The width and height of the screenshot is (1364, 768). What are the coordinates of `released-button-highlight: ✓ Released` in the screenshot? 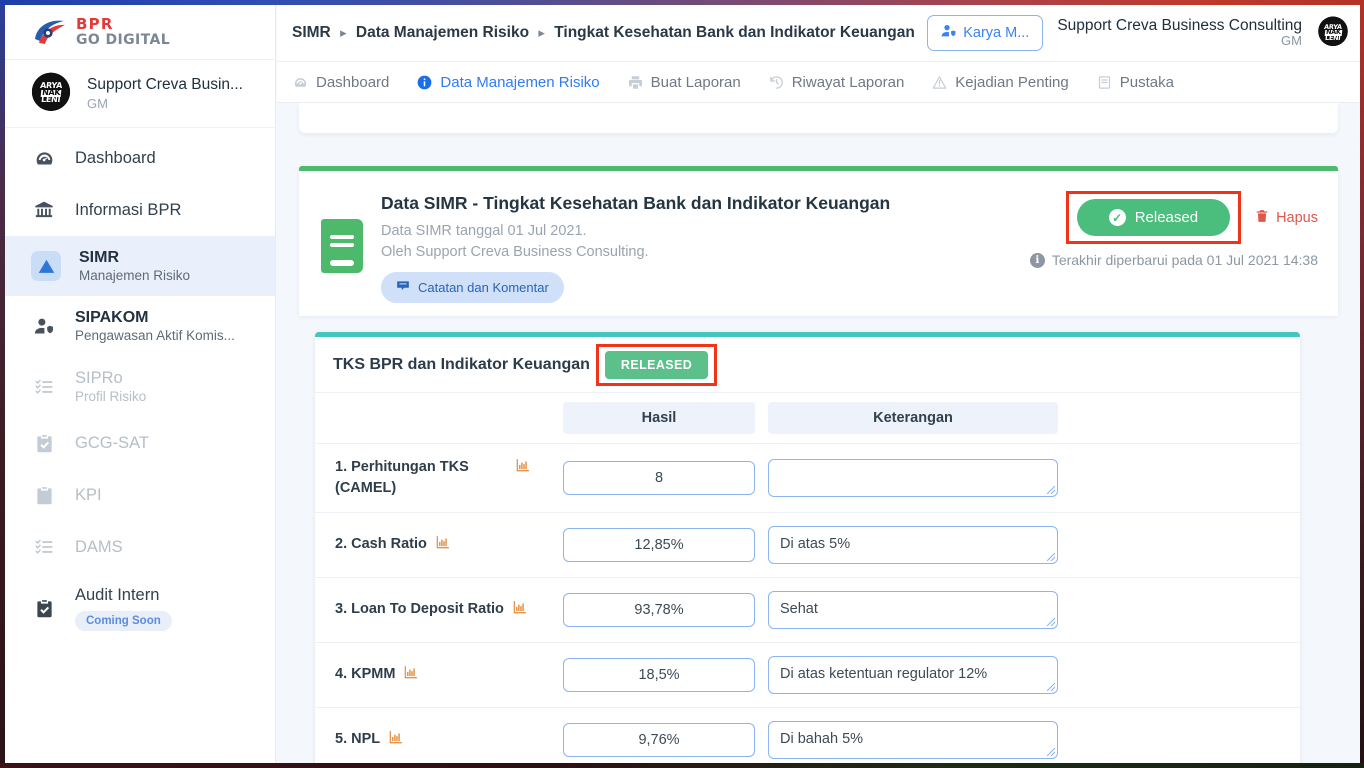 It's located at (1153, 217).